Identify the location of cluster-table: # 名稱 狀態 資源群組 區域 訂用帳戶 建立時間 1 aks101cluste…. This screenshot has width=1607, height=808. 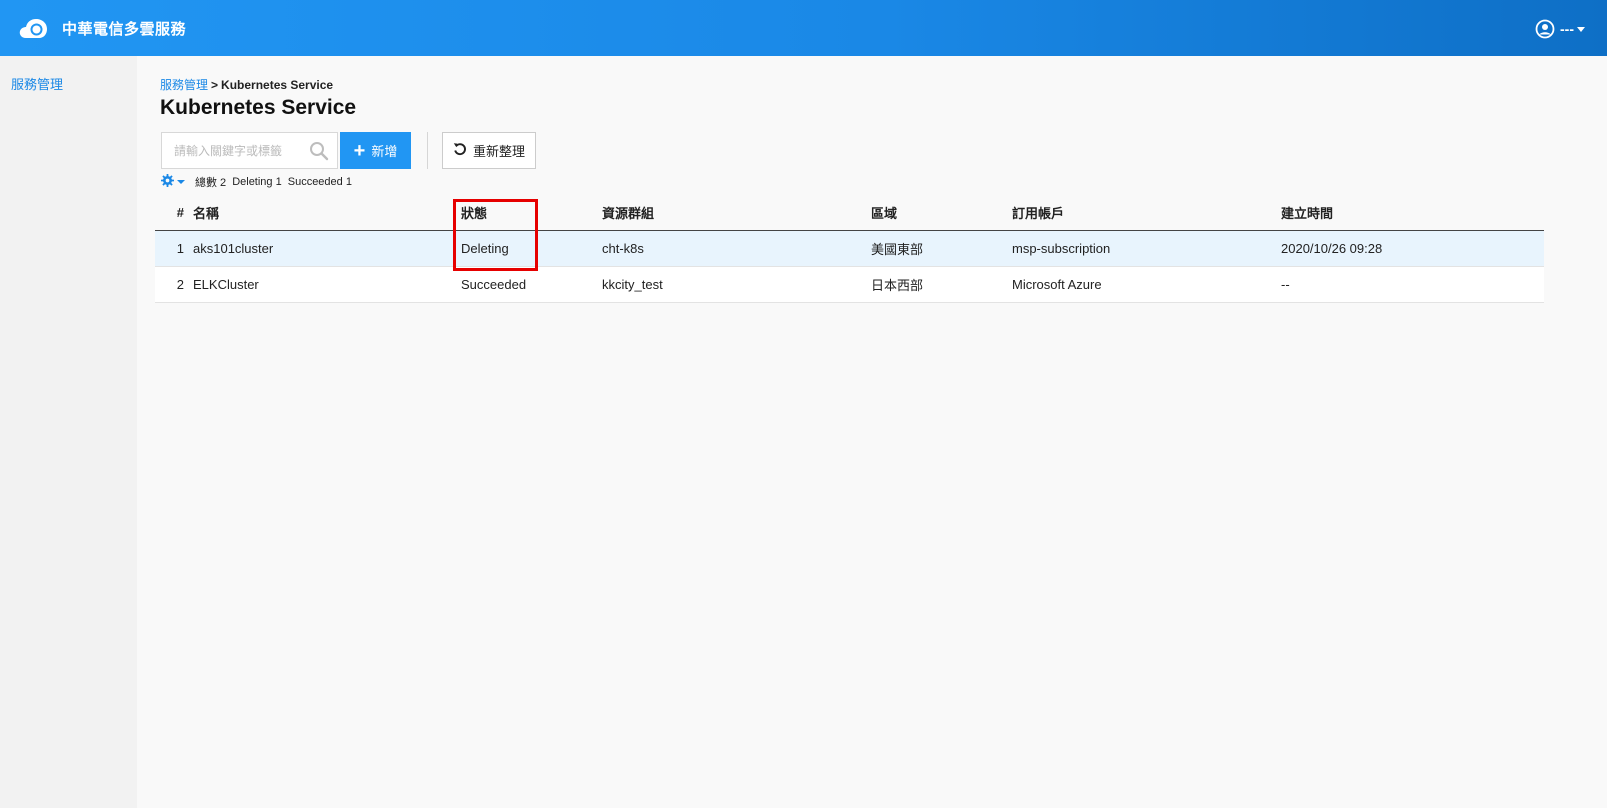
(849, 249).